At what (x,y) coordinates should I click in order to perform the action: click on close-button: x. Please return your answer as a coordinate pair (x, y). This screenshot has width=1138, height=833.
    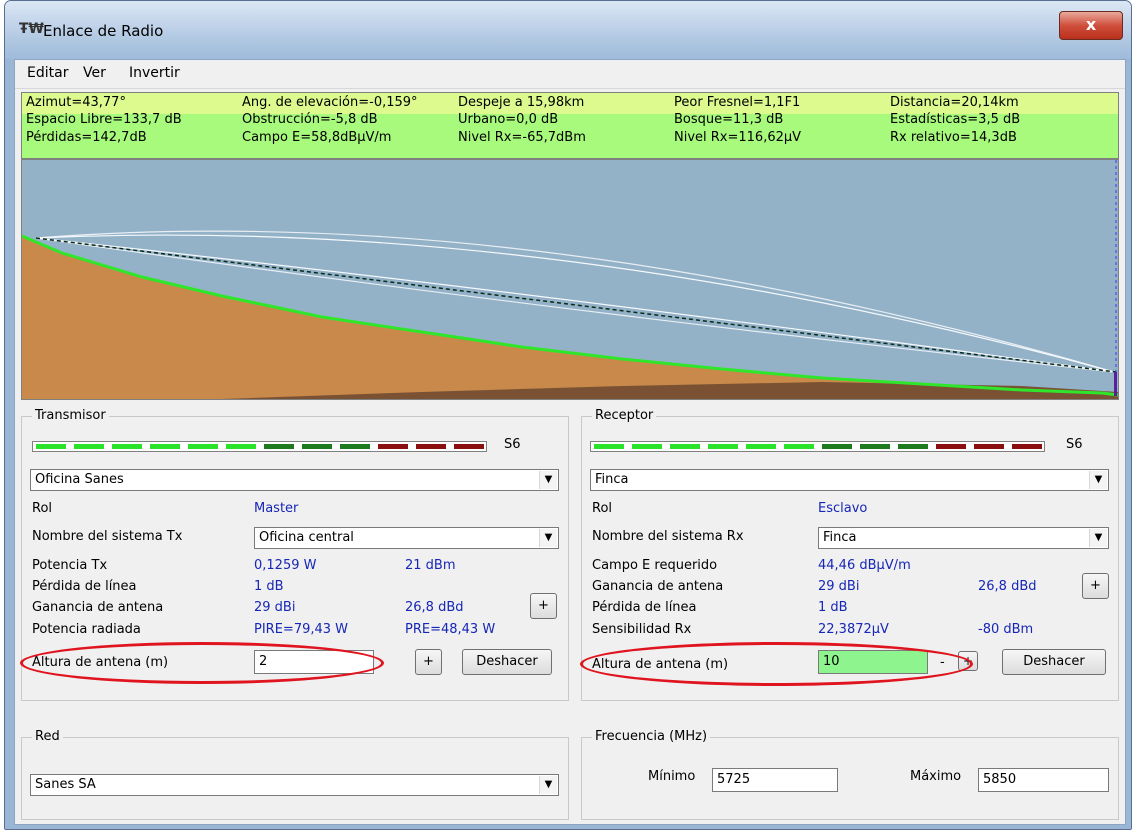
    Looking at the image, I should click on (1091, 25).